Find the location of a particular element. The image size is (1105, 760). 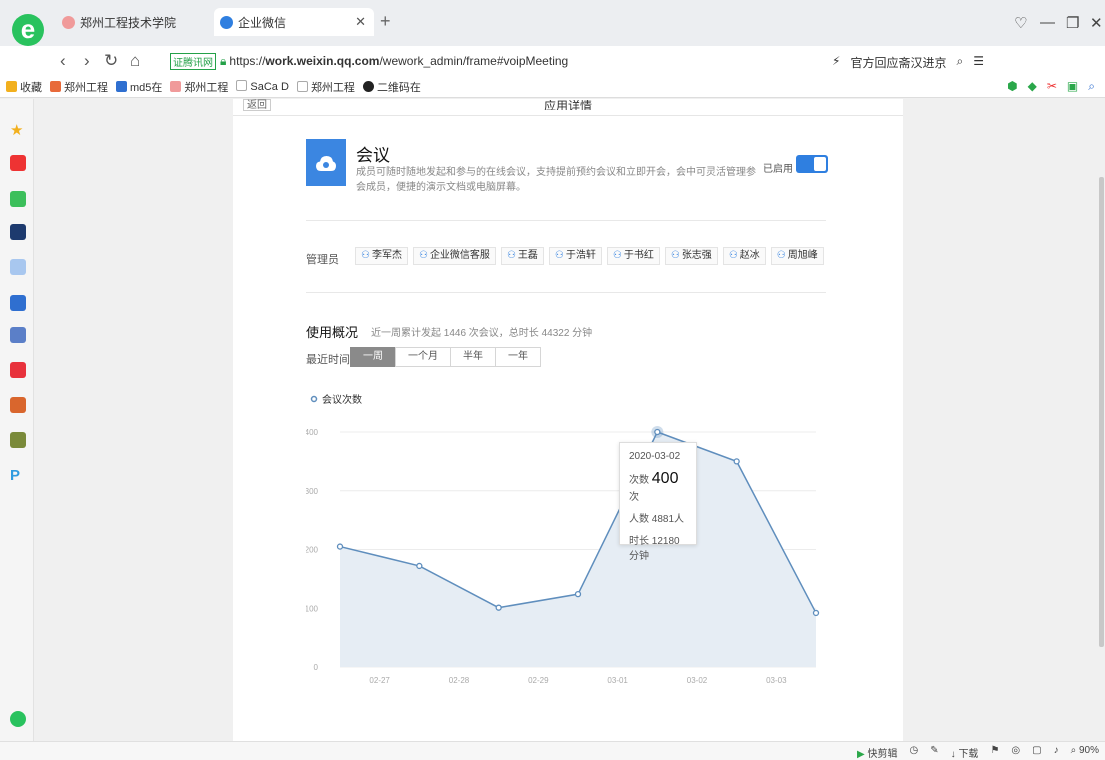

y-tick-label: 400 is located at coordinates (312, 432).